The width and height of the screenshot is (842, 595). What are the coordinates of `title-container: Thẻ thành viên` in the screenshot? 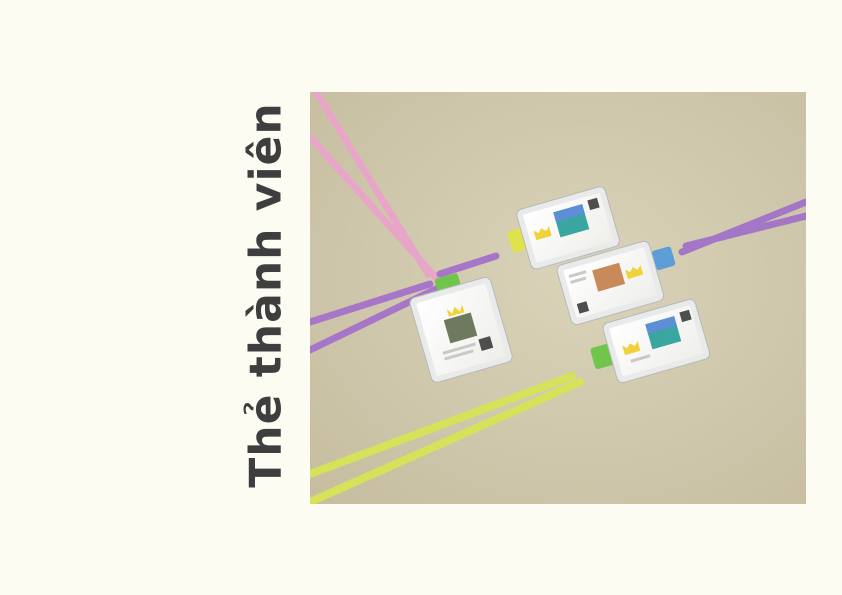 It's located at (266, 295).